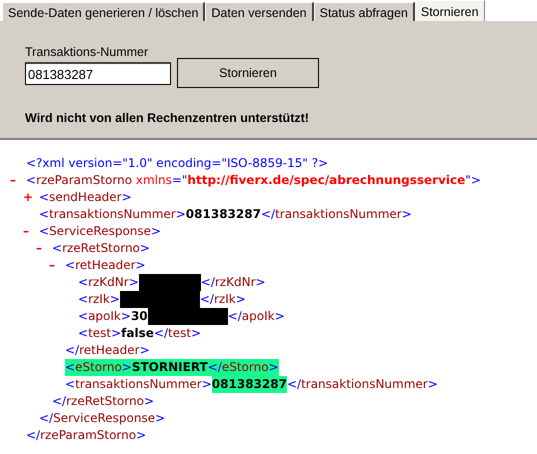 The image size is (537, 454). I want to click on xml-markup: ">, so click(473, 180).